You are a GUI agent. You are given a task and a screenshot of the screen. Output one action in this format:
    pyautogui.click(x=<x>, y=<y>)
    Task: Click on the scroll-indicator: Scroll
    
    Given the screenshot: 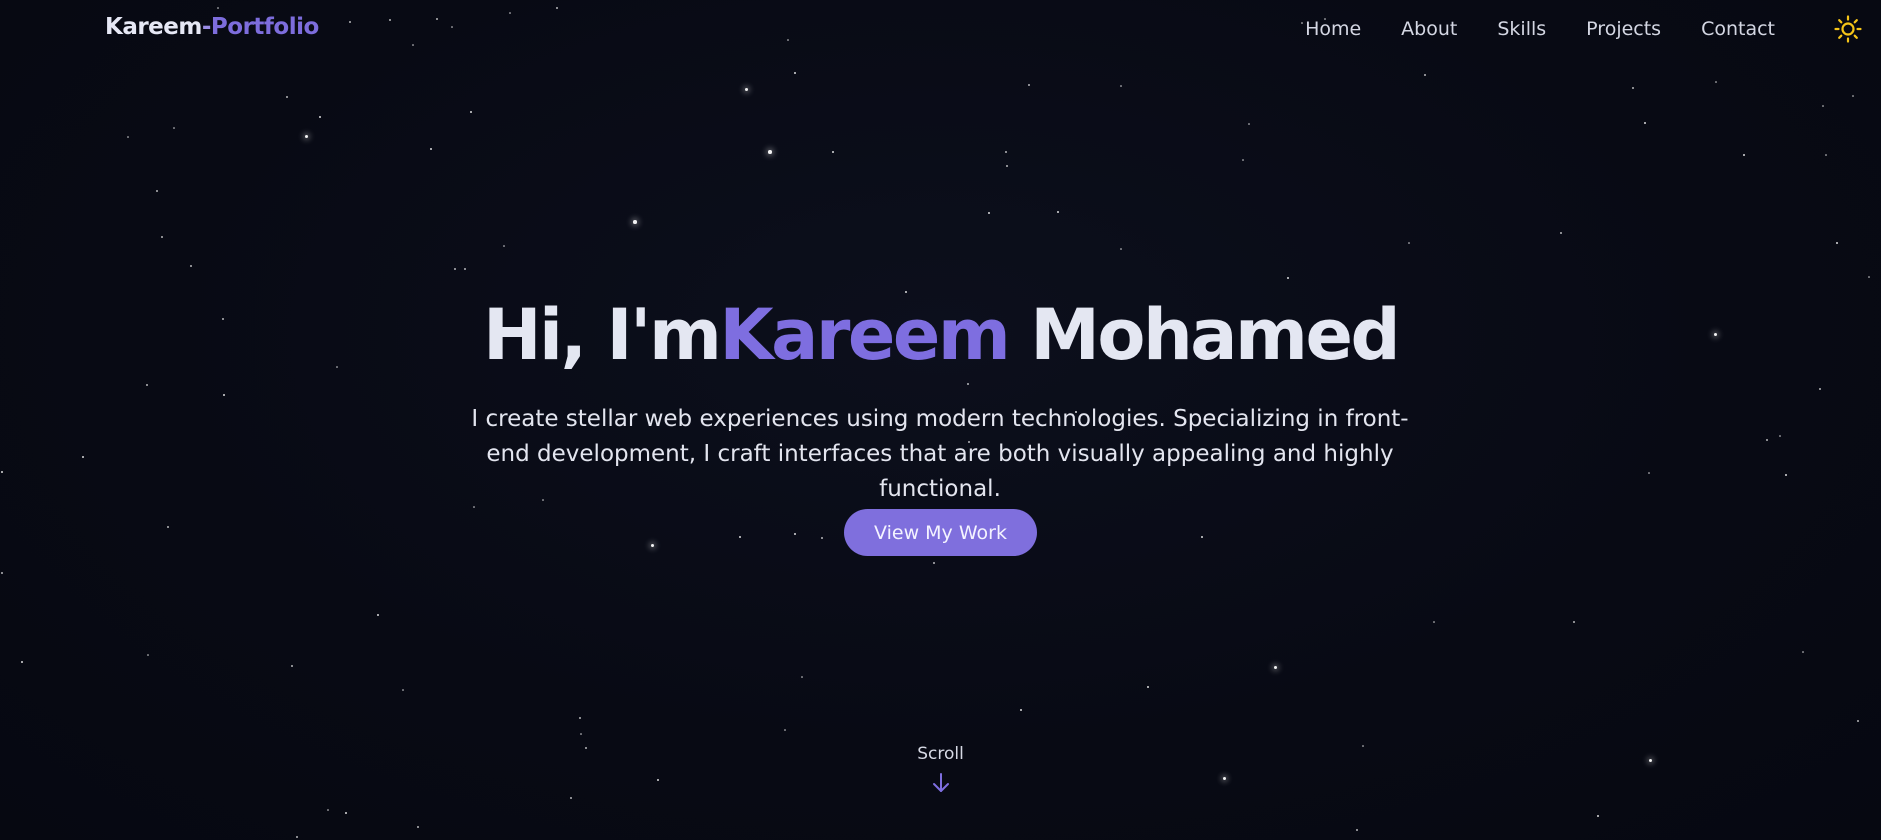 What is the action you would take?
    pyautogui.click(x=940, y=771)
    